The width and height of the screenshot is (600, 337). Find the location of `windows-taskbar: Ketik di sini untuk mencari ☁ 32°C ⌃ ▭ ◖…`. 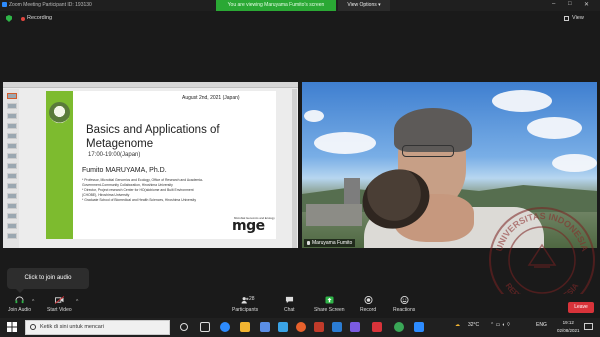

windows-taskbar: Ketik di sini untuk mencari ☁ 32°C ⌃ ▭ ◖… is located at coordinates (300, 327).